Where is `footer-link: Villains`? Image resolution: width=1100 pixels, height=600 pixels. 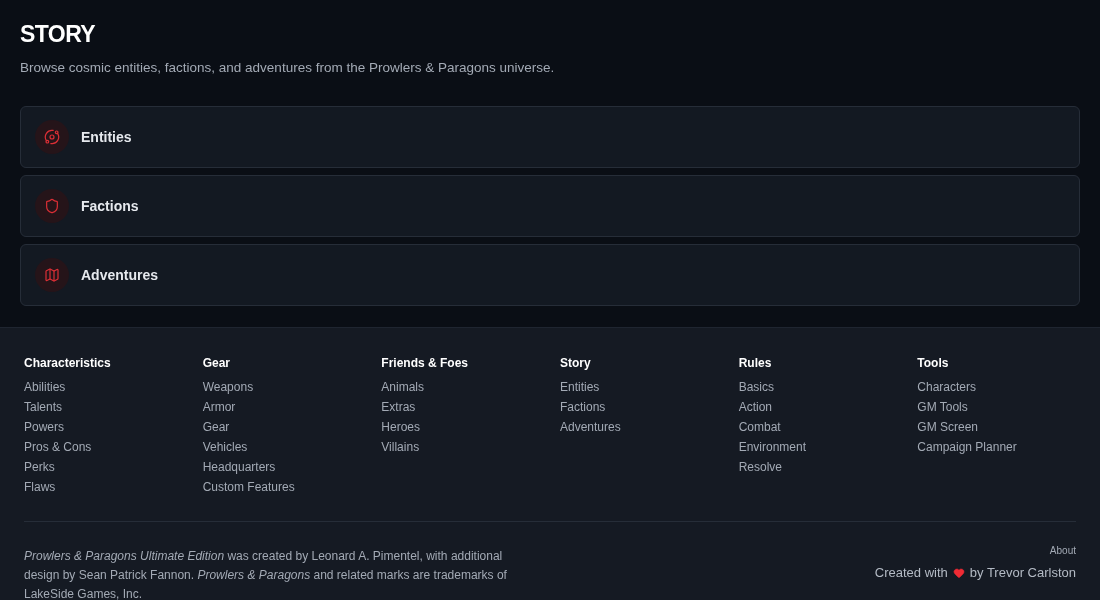 footer-link: Villains is located at coordinates (400, 447).